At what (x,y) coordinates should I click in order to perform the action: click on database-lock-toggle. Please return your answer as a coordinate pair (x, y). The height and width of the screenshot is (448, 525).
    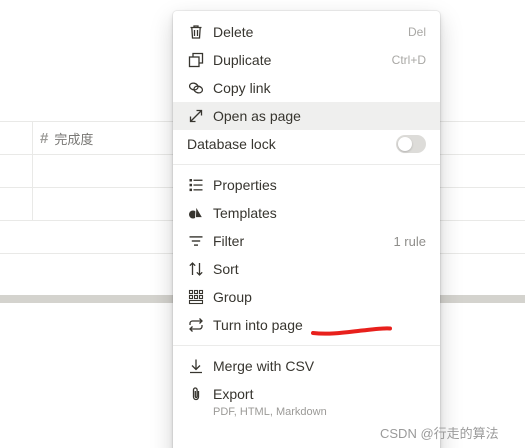
    Looking at the image, I should click on (411, 144).